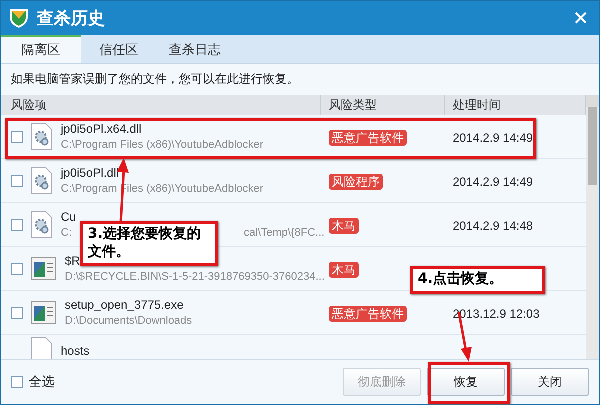  Describe the element at coordinates (477, 280) in the screenshot. I see `callout-note: 4.点击恢复。` at that location.